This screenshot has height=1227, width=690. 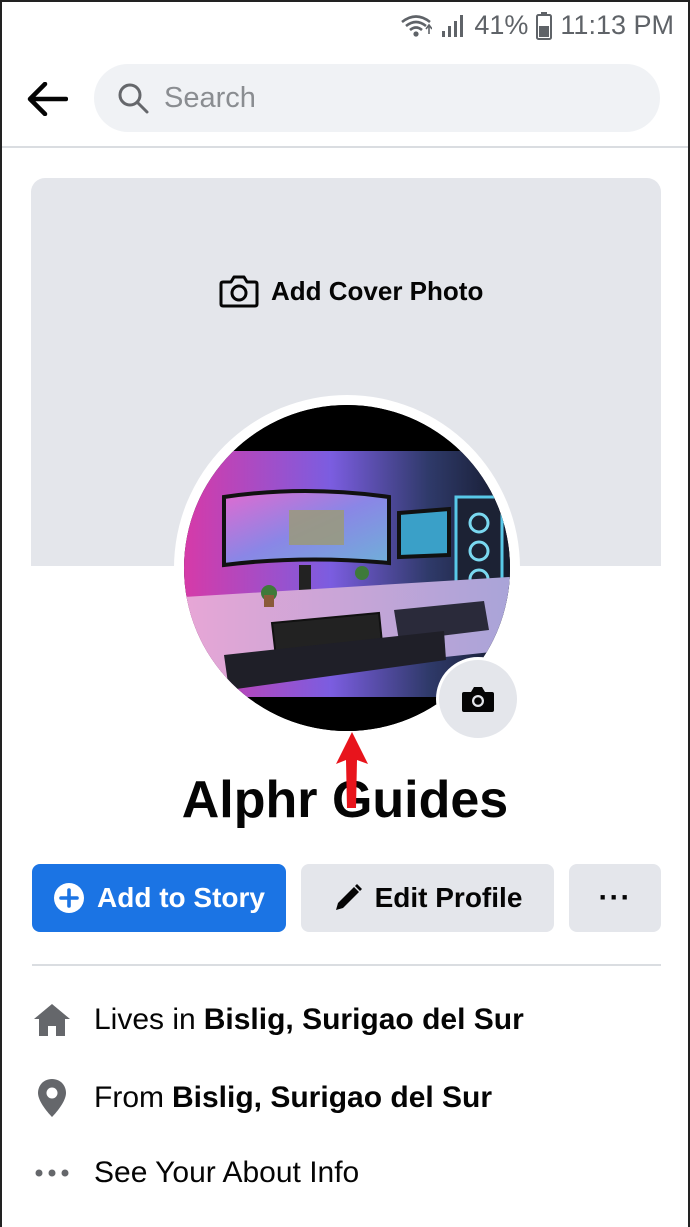 I want to click on wifi-icon, so click(x=416, y=26).